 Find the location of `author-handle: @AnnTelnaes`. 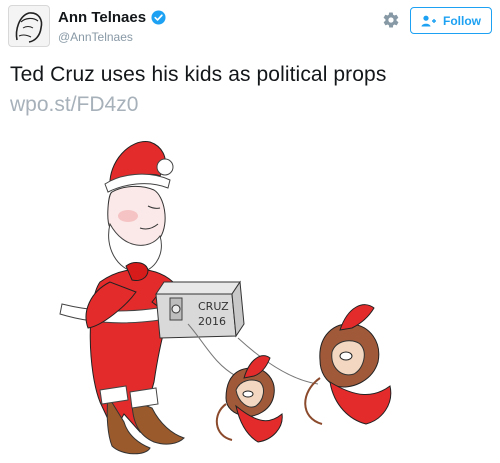

author-handle: @AnnTelnaes is located at coordinates (95, 37).